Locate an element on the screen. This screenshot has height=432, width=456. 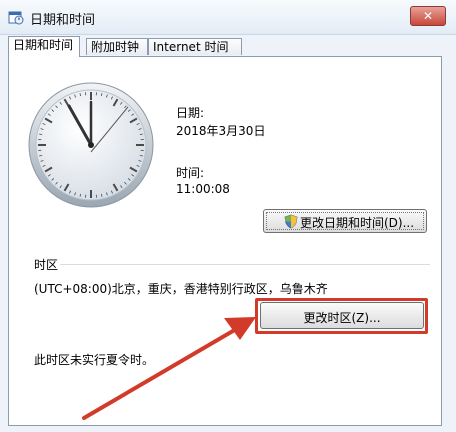
annotation-arrow is located at coordinates (169, 368).